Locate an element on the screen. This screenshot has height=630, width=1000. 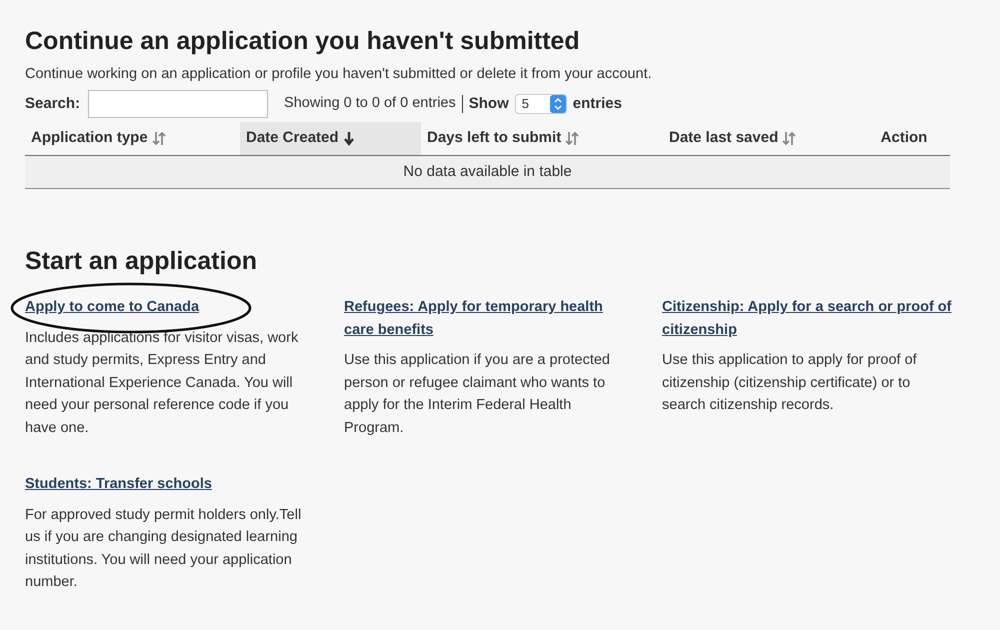
empty-table-row: No data available in table is located at coordinates (487, 172).